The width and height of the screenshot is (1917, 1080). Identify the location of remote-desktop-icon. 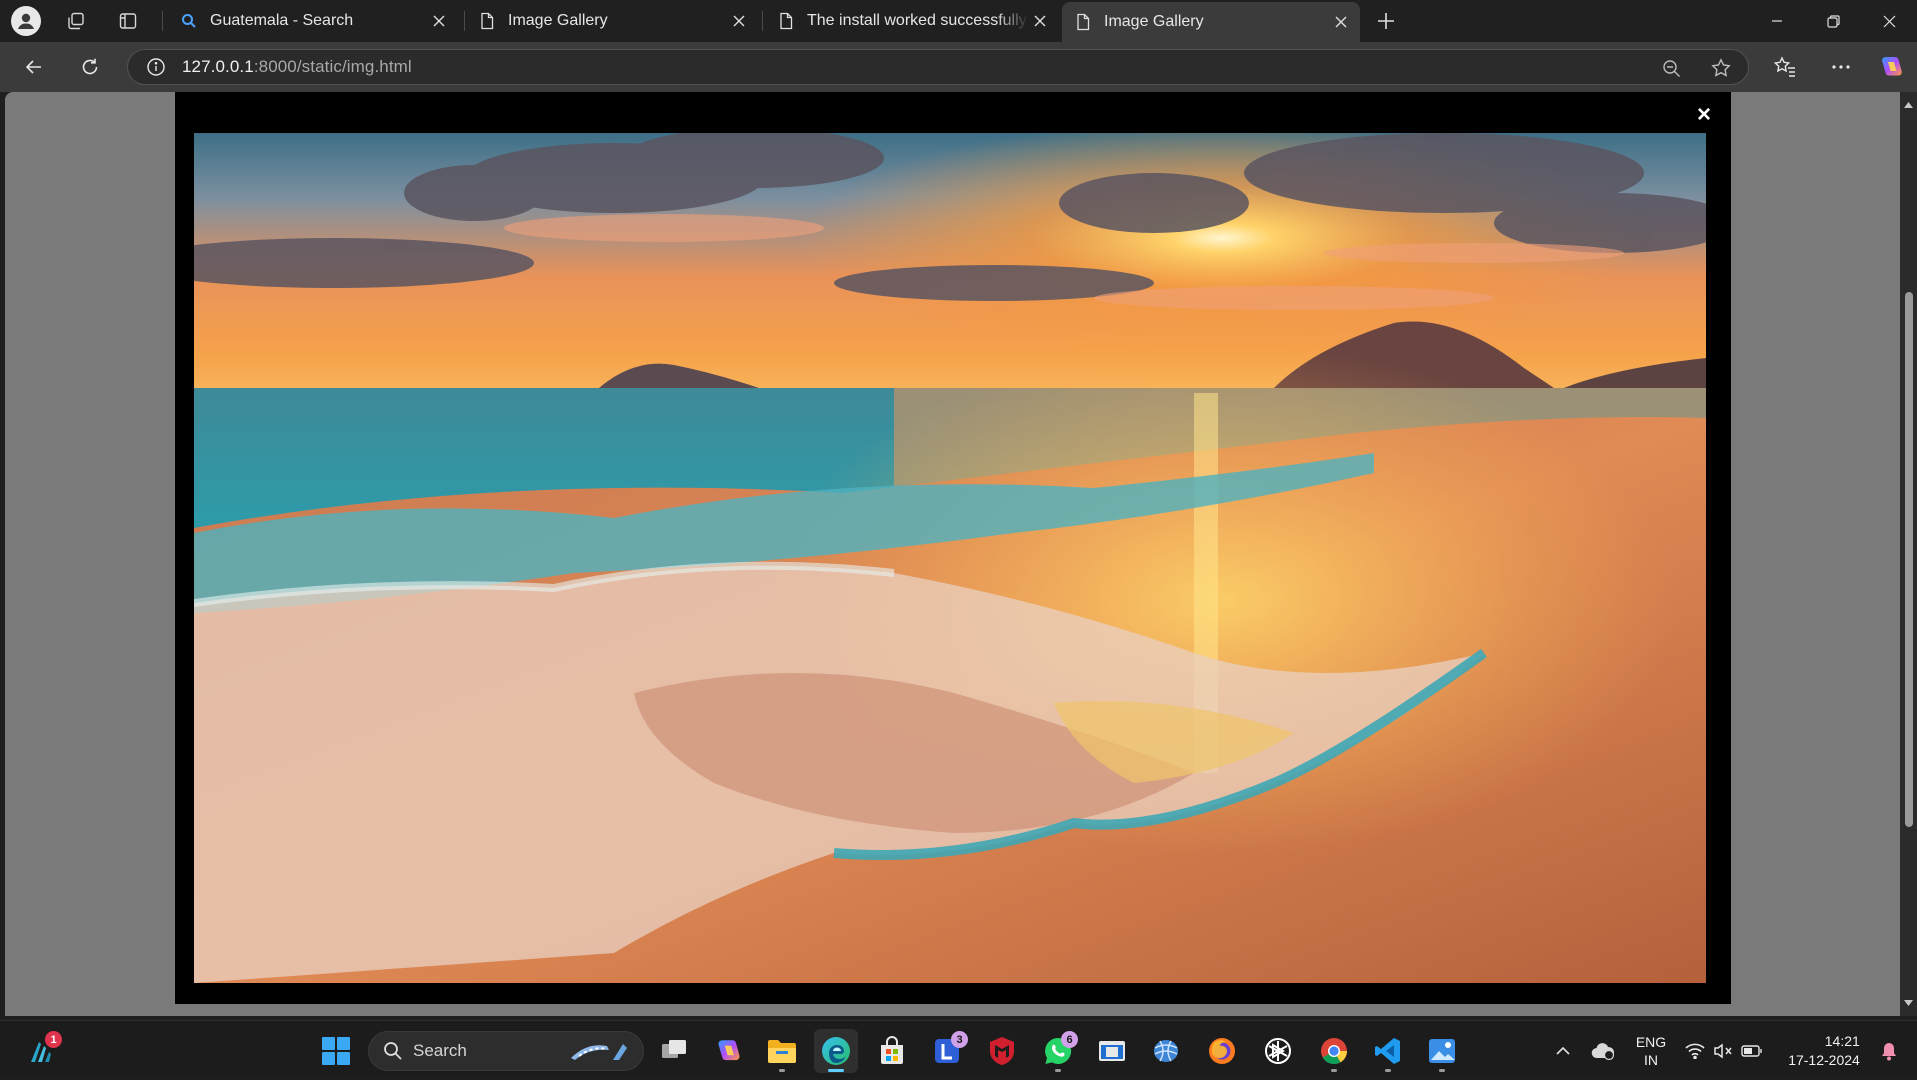
(1112, 1051).